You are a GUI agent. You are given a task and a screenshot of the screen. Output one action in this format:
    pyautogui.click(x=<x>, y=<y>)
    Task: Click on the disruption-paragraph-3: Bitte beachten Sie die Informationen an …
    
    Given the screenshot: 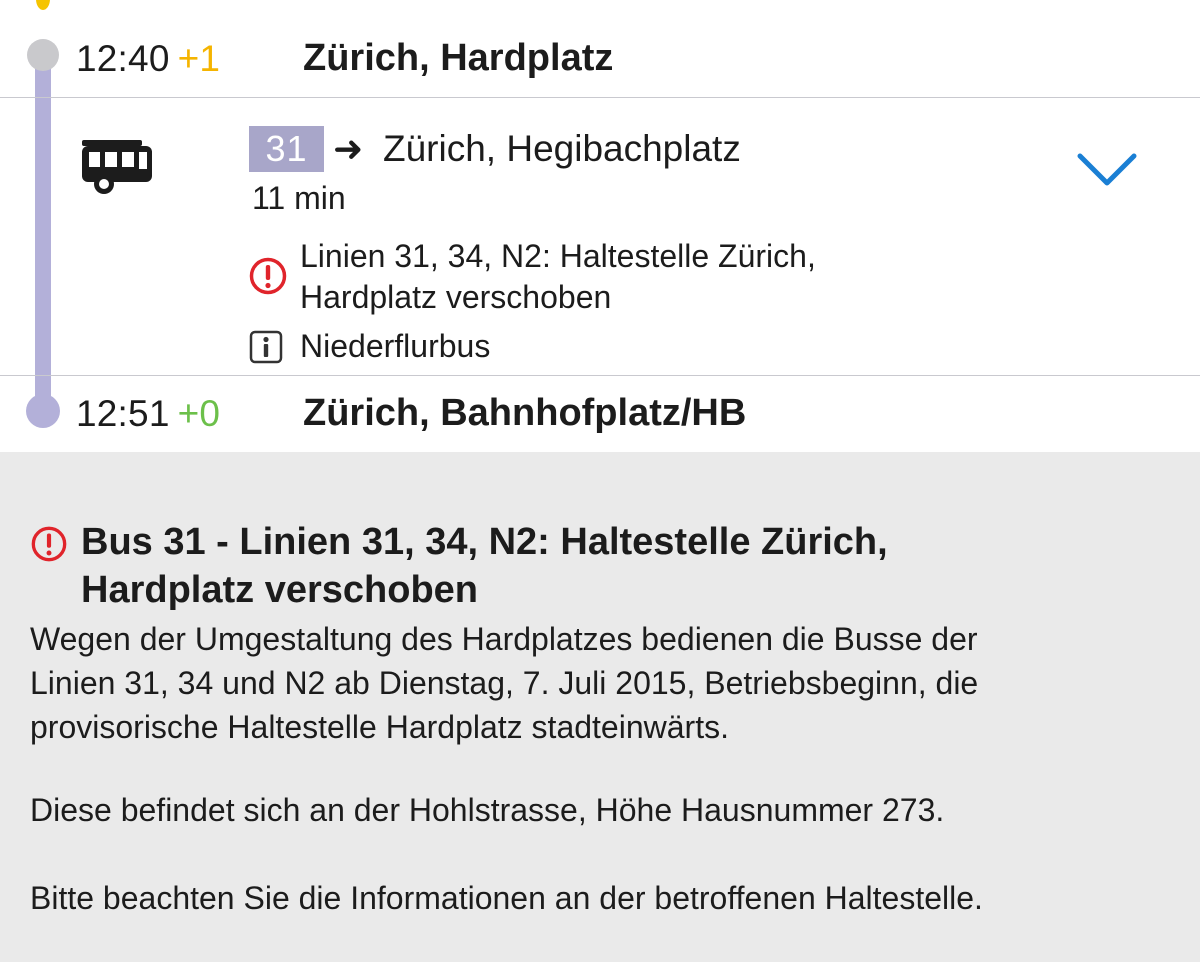 What is the action you would take?
    pyautogui.click(x=506, y=898)
    